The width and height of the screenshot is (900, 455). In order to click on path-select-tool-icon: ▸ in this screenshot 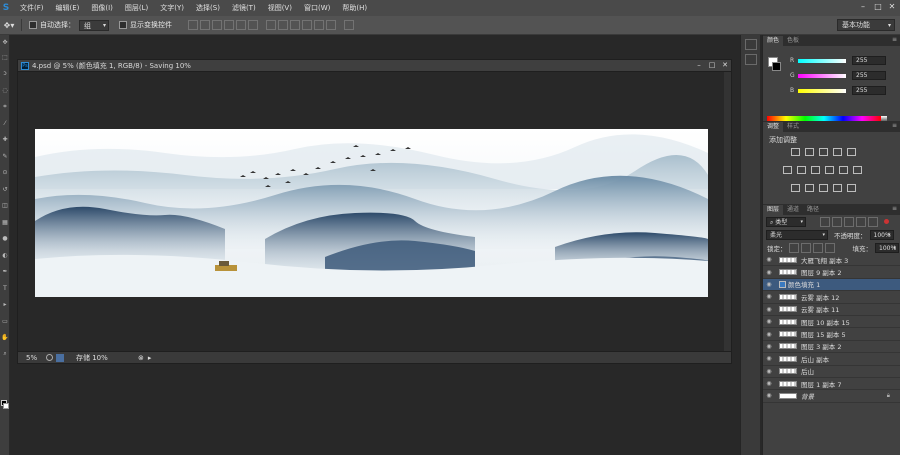, I will do `click(5, 305)`.